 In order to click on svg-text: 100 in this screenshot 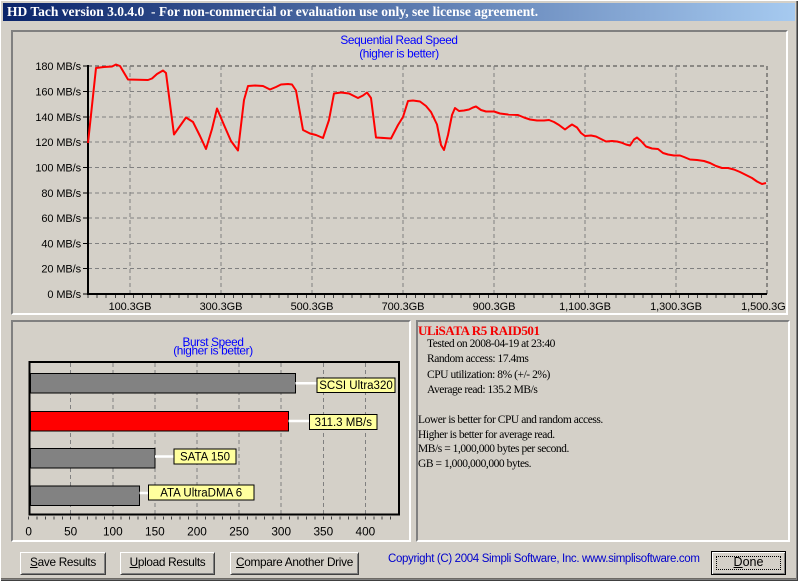, I will do `click(113, 532)`.